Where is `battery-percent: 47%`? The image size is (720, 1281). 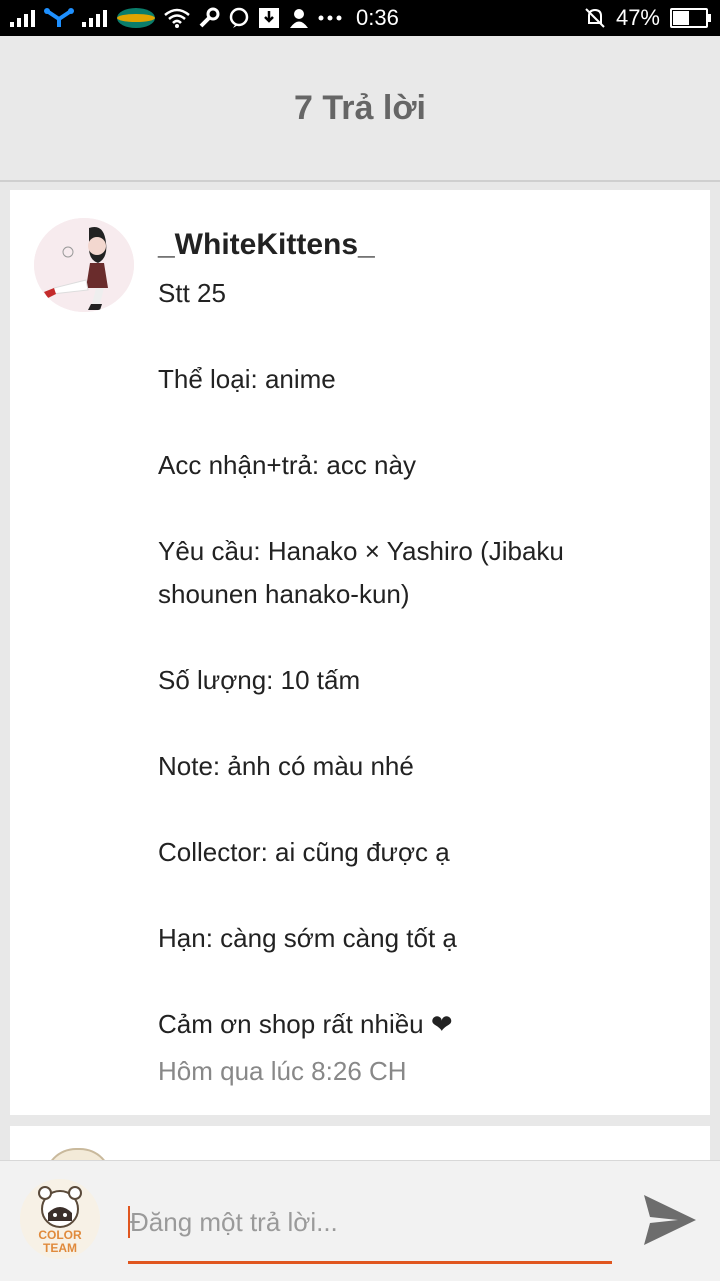 battery-percent: 47% is located at coordinates (637, 17).